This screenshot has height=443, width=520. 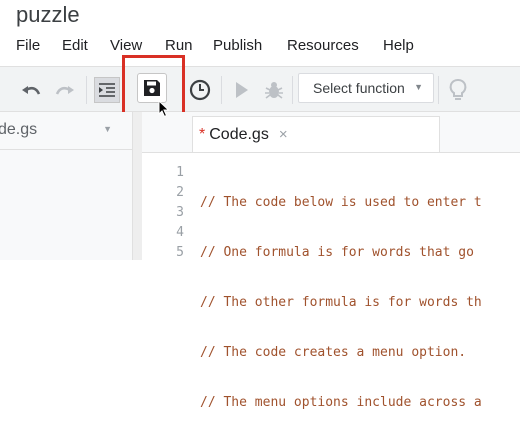 What do you see at coordinates (31, 90) in the screenshot?
I see `undo-icon` at bounding box center [31, 90].